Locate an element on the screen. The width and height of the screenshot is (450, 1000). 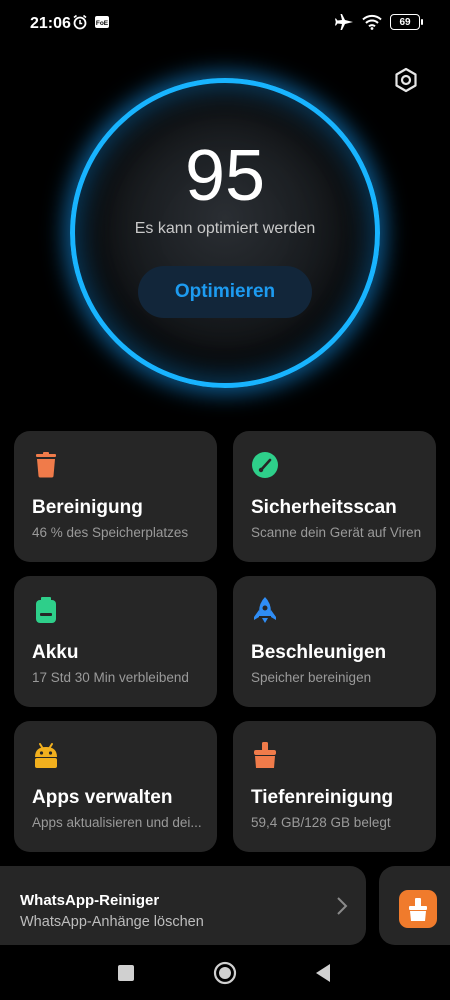
card-subtitle: 46 % des Speicherplatzes is located at coordinates (110, 532).